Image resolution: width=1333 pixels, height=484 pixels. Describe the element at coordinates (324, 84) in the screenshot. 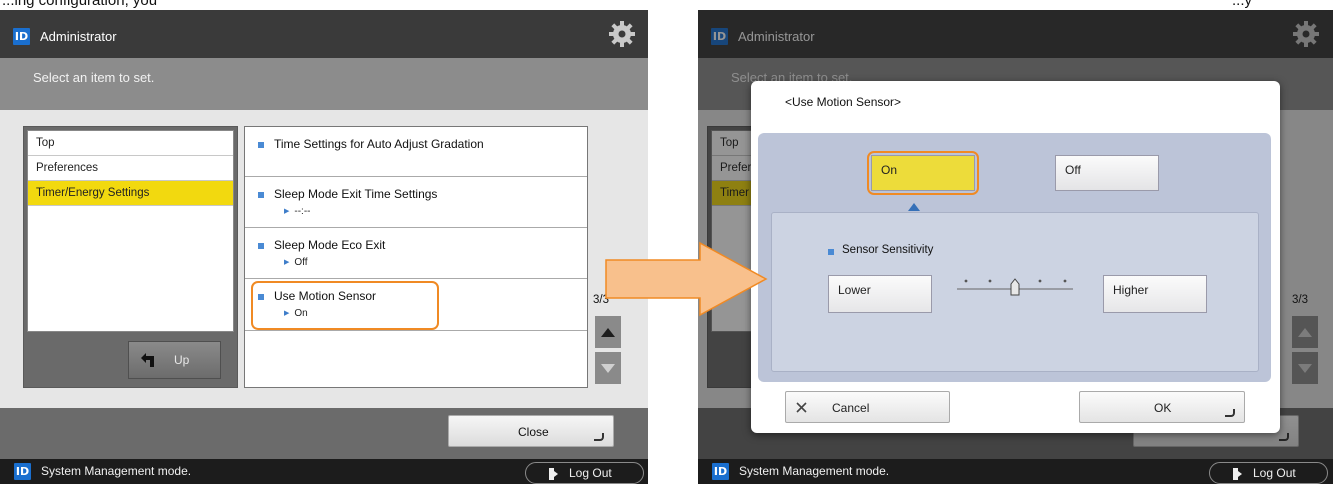

I see `instruction-bar: Select an item to set.` at that location.